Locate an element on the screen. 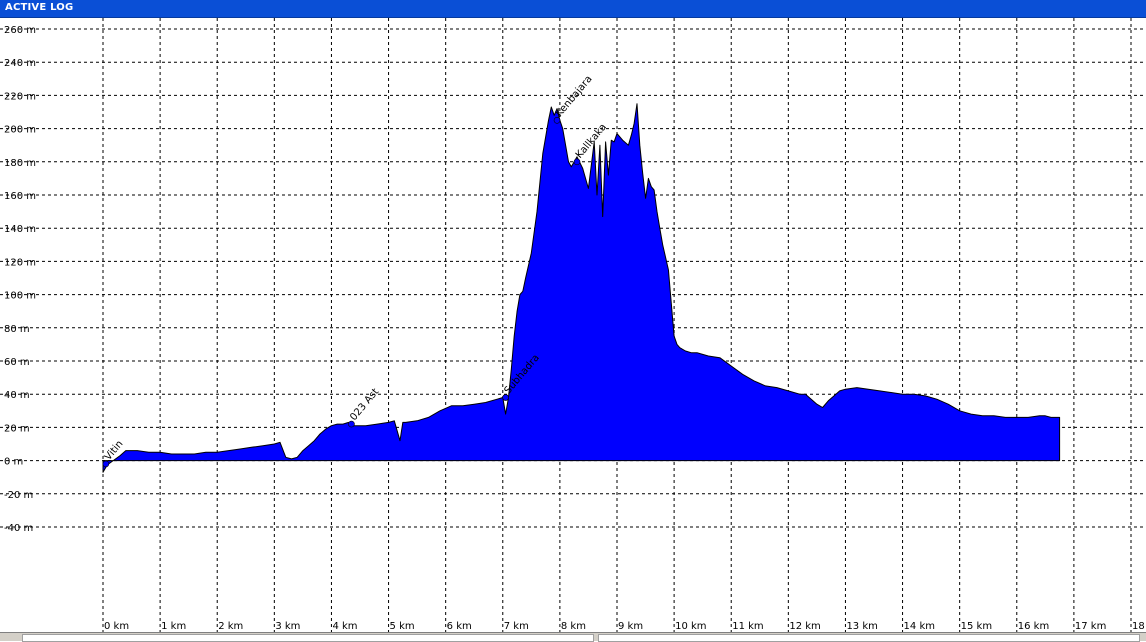 The image size is (1146, 642). scrollbar-track-right is located at coordinates (869, 638).